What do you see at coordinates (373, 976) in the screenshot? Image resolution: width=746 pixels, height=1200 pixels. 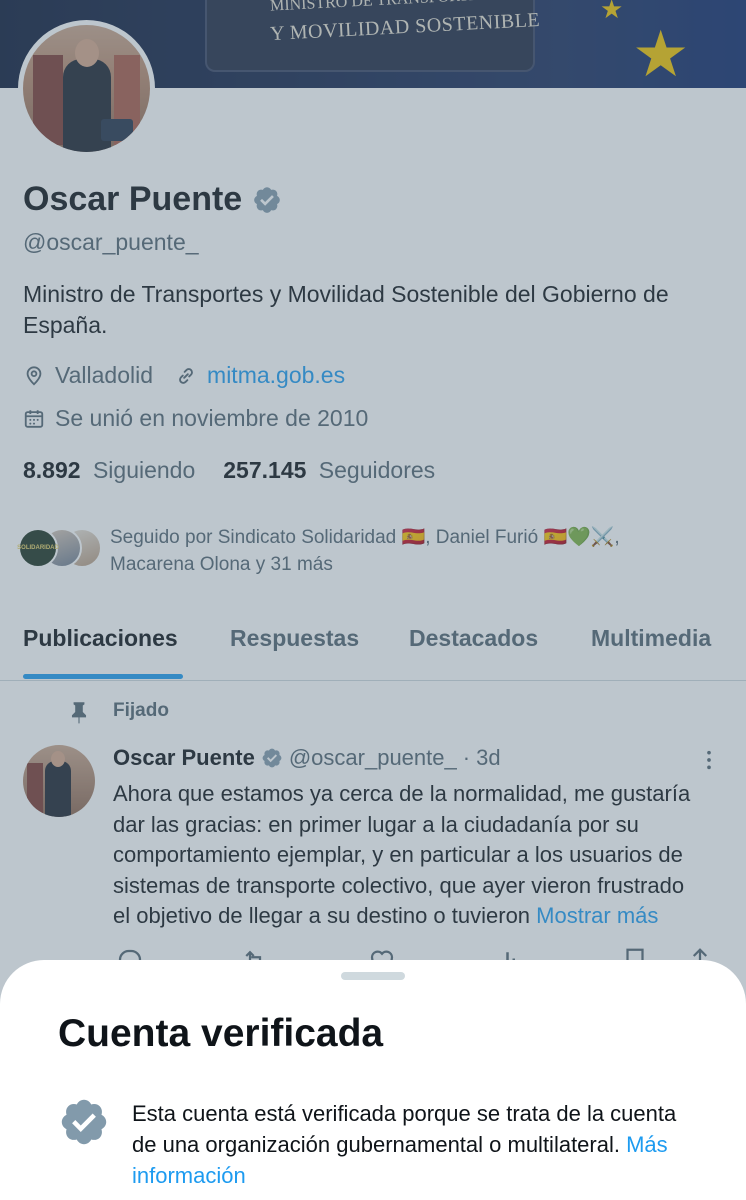 I see `sheet-drag-handle` at bounding box center [373, 976].